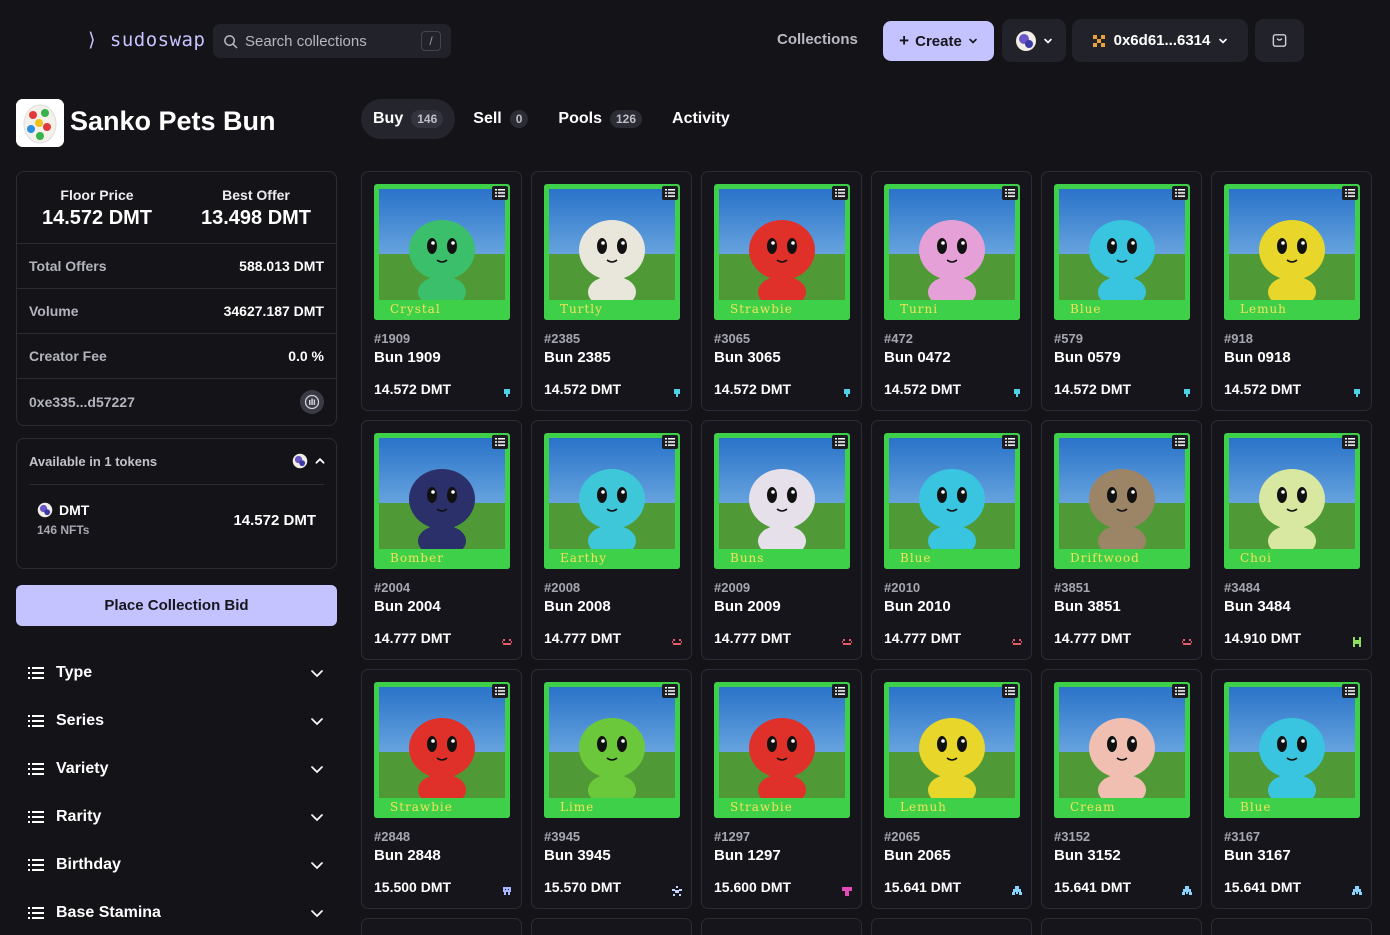  Describe the element at coordinates (157, 40) in the screenshot. I see `sudoswap-logo: ⟩ sudoswap ⟨` at that location.